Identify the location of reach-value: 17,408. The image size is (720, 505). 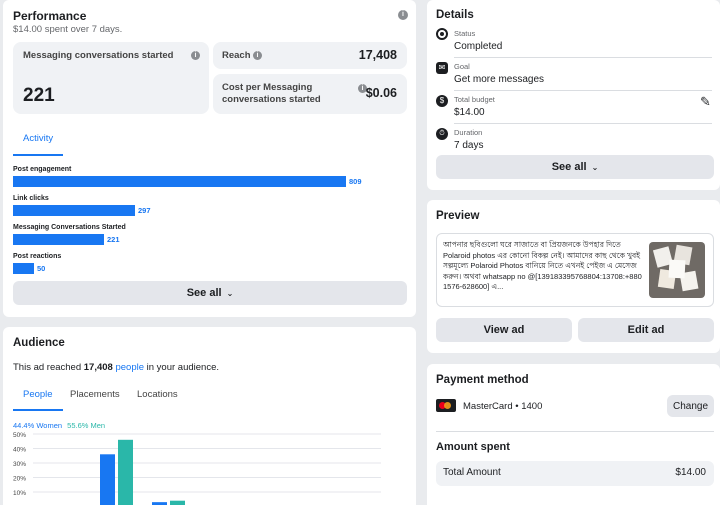
(377, 55).